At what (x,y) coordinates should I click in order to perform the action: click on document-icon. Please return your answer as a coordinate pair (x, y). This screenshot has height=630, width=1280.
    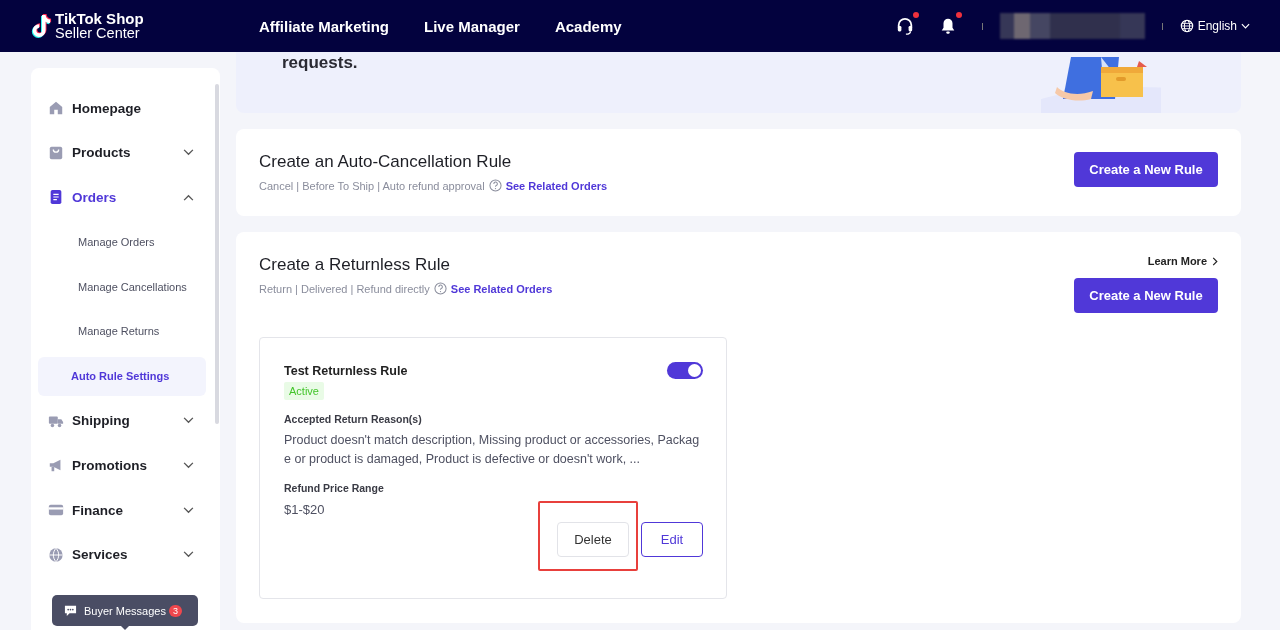
    Looking at the image, I should click on (56, 197).